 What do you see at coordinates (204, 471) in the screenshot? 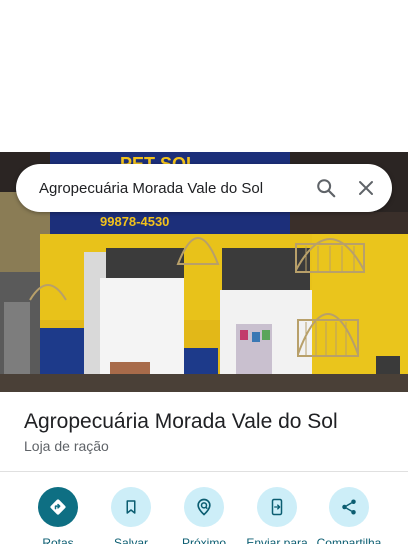
I see `divider` at bounding box center [204, 471].